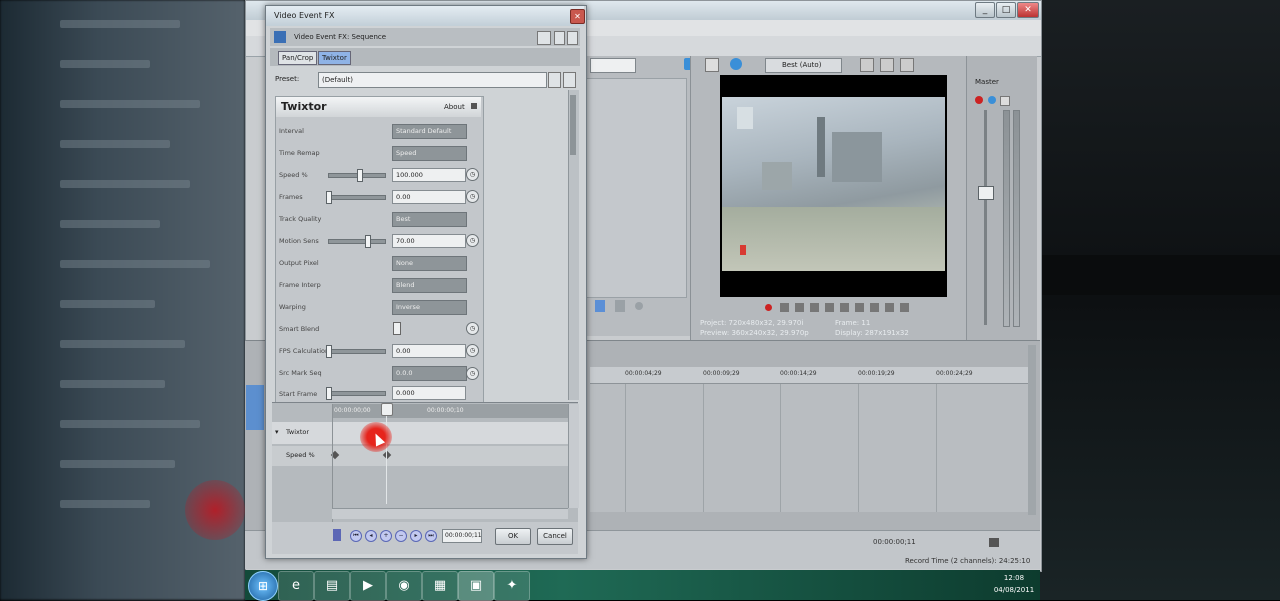 The image size is (1280, 601). I want to click on preview-quality-dropdown: Best (Auto), so click(803, 65).